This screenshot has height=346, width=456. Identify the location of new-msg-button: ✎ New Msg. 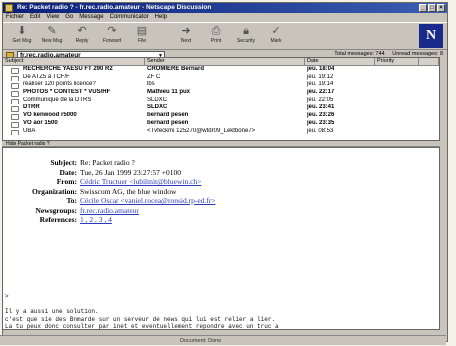
(52, 33).